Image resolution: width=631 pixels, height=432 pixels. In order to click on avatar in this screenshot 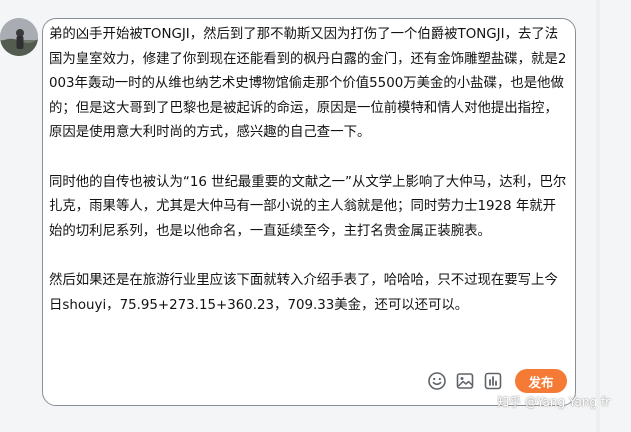, I will do `click(19, 37)`.